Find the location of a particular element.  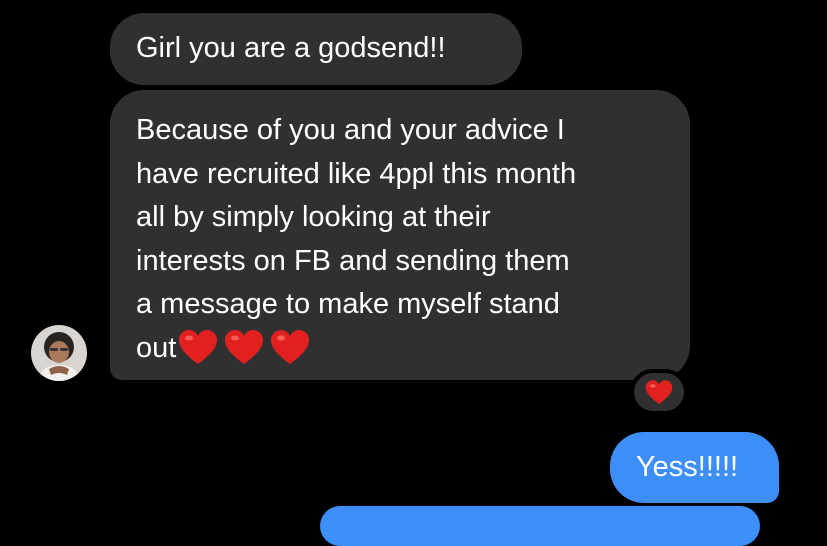

message-line: interests on FB and sending them is located at coordinates (353, 260).